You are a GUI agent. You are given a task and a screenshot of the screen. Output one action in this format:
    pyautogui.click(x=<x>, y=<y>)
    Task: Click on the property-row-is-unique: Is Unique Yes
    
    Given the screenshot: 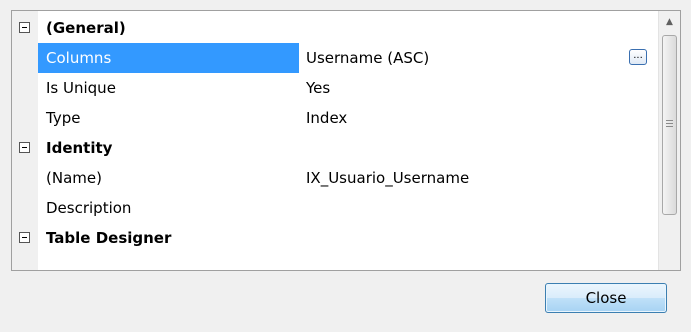 What is the action you would take?
    pyautogui.click(x=332, y=88)
    